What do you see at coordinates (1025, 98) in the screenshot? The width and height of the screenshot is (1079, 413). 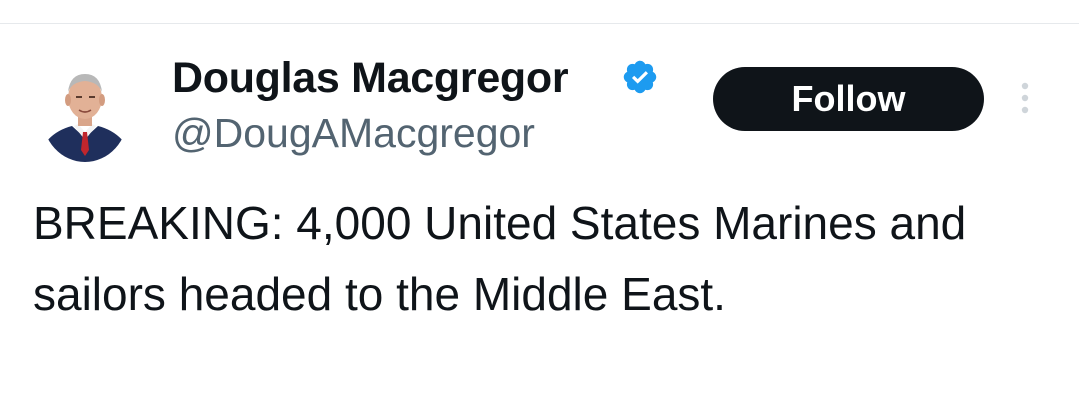 I see `more-vertical-icon` at bounding box center [1025, 98].